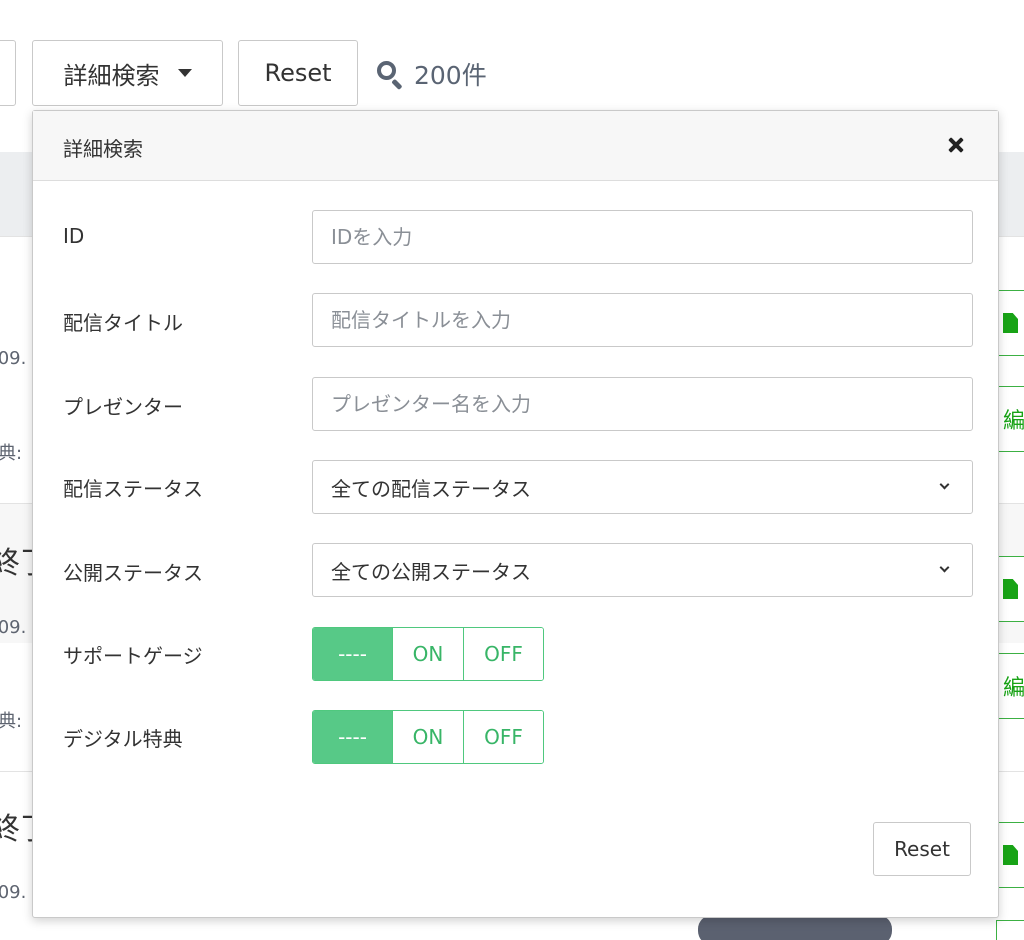  What do you see at coordinates (642, 570) in the screenshot?
I see `public-status-select: 全ての公開ステータス` at bounding box center [642, 570].